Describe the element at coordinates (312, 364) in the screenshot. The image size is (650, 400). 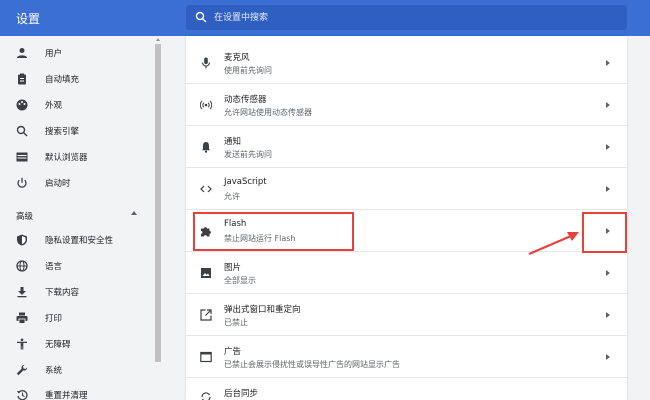
I see `setting-subtitle: 已禁止会展示侵扰性或误导性广告的网站显示广告` at that location.